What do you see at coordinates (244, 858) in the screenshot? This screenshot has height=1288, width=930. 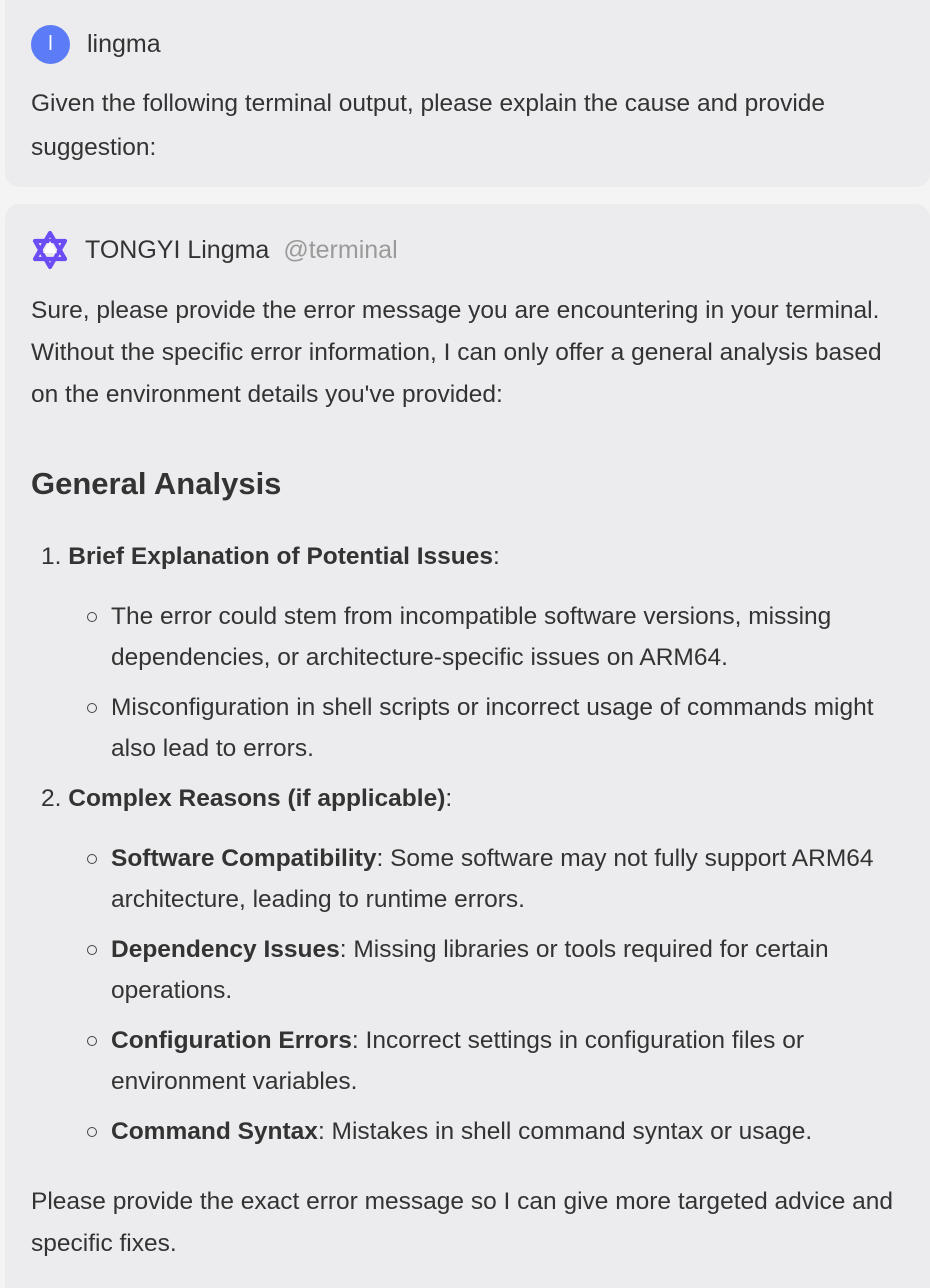 I see `subitem-title: Software Compatibility` at bounding box center [244, 858].